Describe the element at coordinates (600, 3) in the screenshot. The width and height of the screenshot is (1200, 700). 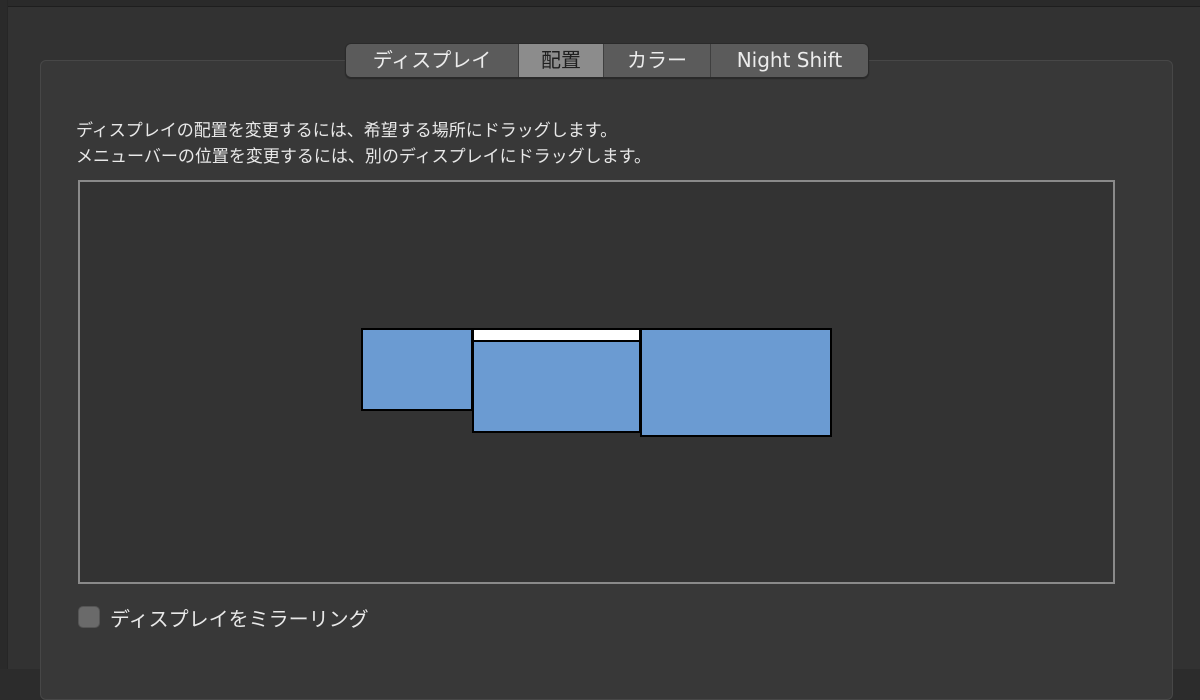
I see `toolbar-edge` at that location.